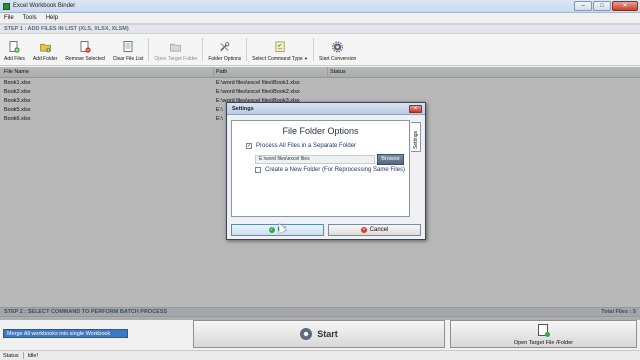 The width and height of the screenshot is (640, 360). I want to click on remove-selected-button: Remove Selected, so click(84, 50).